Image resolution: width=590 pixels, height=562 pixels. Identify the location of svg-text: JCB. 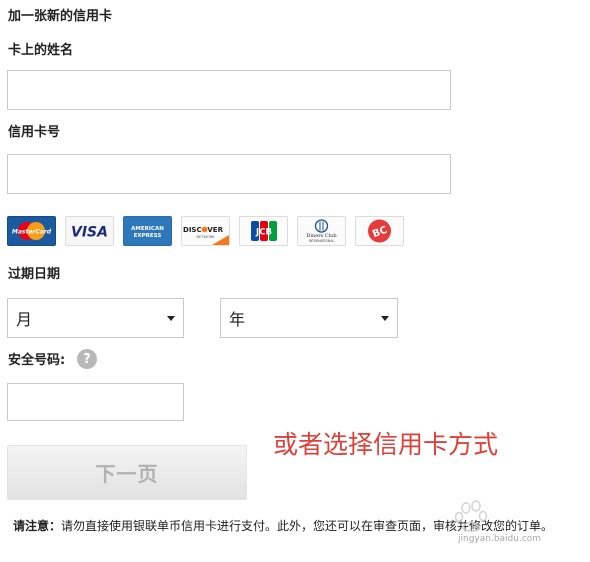
(263, 233).